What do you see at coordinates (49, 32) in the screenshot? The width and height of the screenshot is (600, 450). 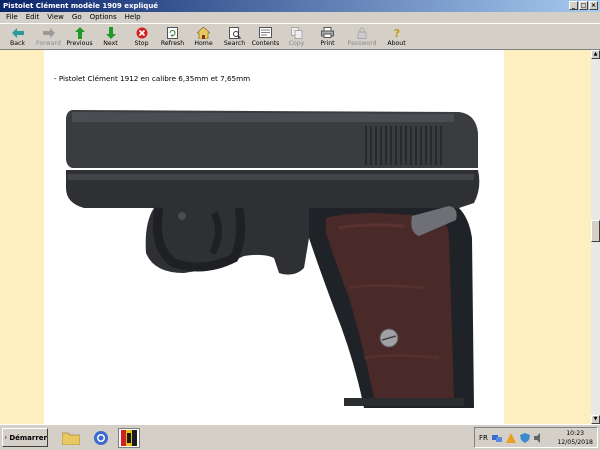 I see `forward-arrow-icon` at bounding box center [49, 32].